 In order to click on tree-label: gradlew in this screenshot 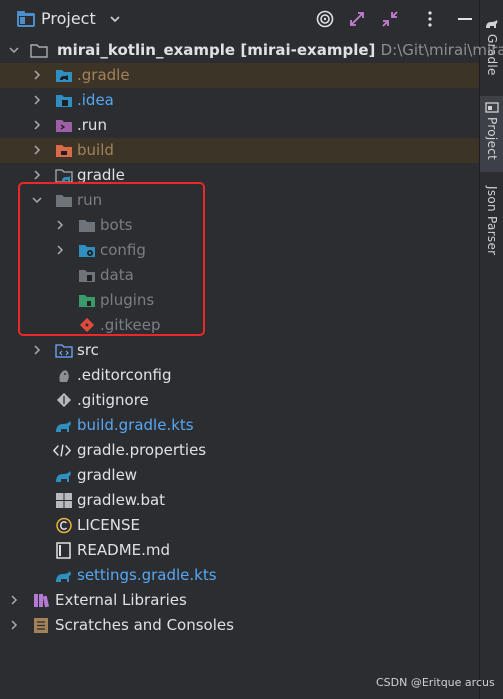, I will do `click(107, 475)`.